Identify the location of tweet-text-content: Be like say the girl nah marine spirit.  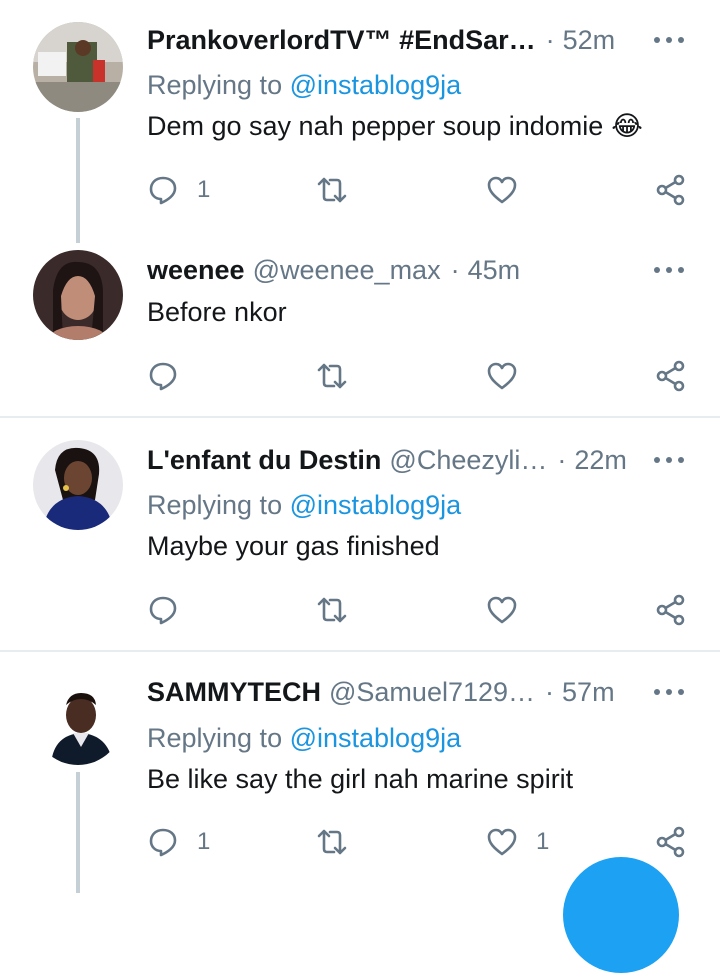
(360, 779).